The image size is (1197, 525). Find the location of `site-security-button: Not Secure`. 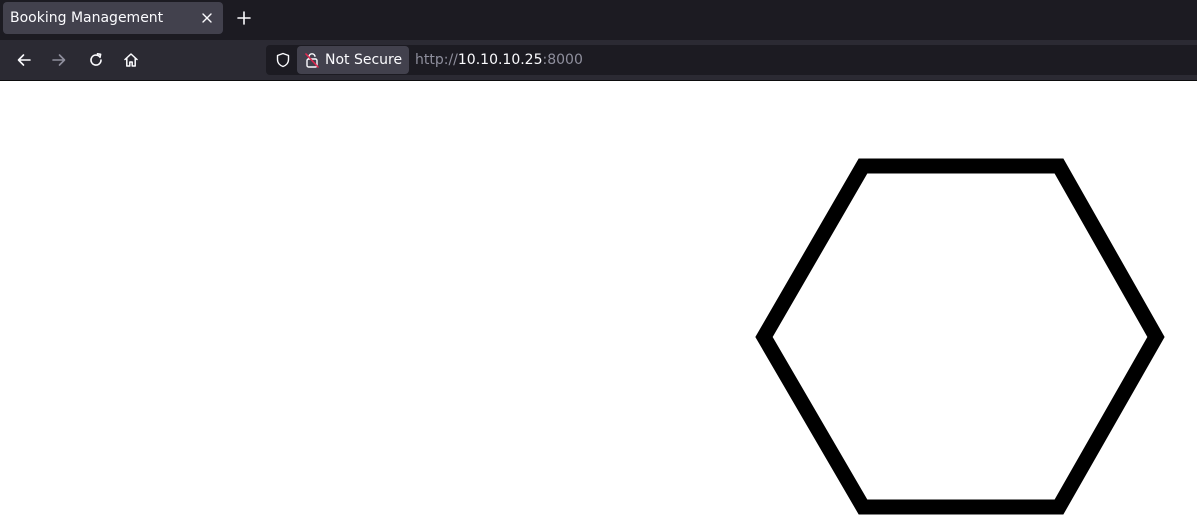

site-security-button: Not Secure is located at coordinates (353, 60).